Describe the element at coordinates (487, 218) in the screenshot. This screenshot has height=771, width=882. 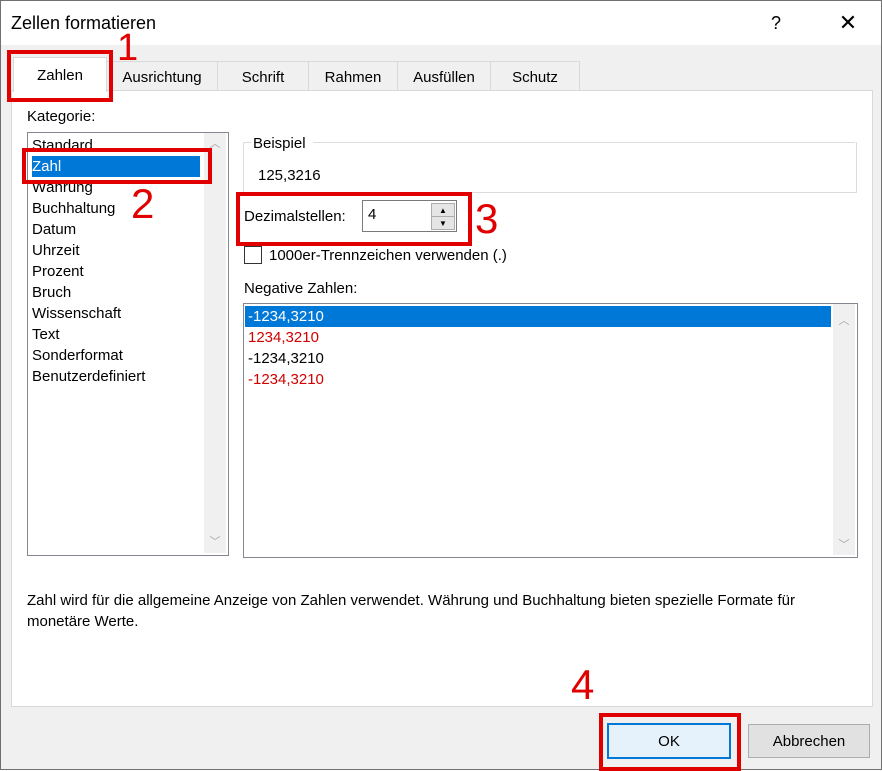
I see `annotation-number-3: 3` at that location.